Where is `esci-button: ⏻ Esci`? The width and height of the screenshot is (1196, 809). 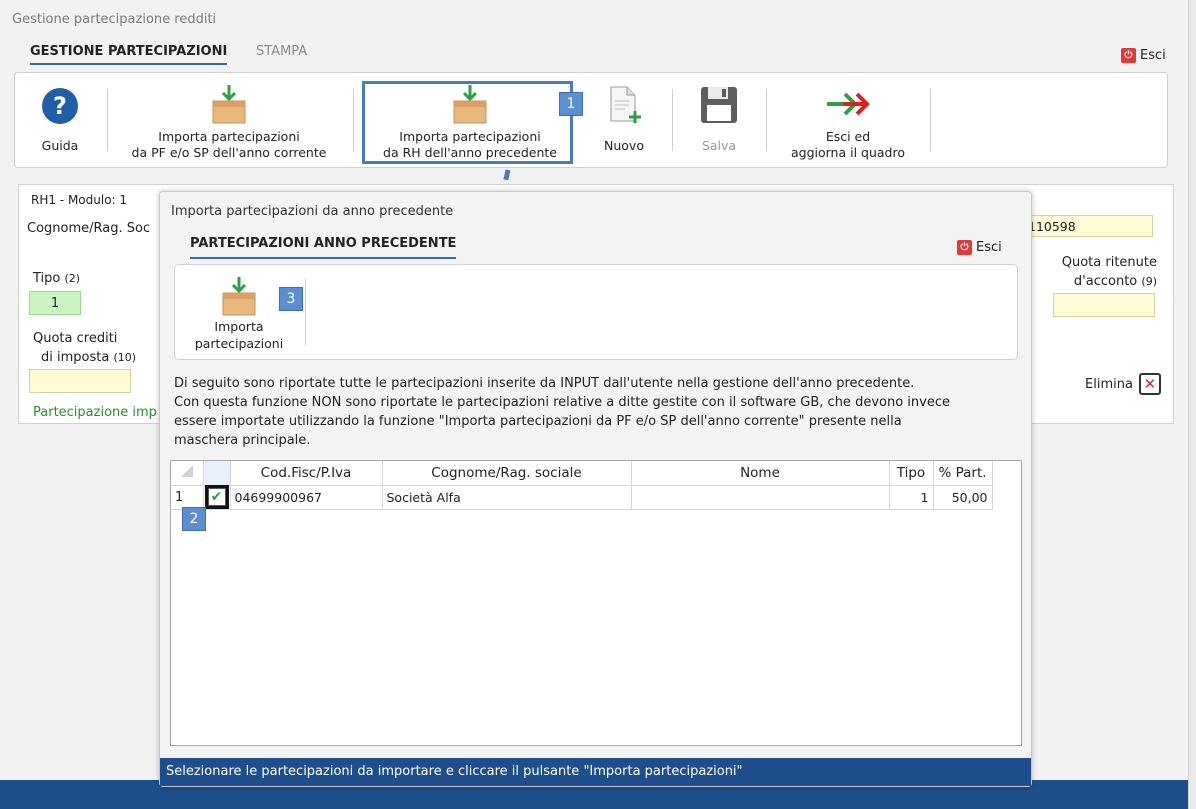 esci-button: ⏻ Esci is located at coordinates (1143, 55).